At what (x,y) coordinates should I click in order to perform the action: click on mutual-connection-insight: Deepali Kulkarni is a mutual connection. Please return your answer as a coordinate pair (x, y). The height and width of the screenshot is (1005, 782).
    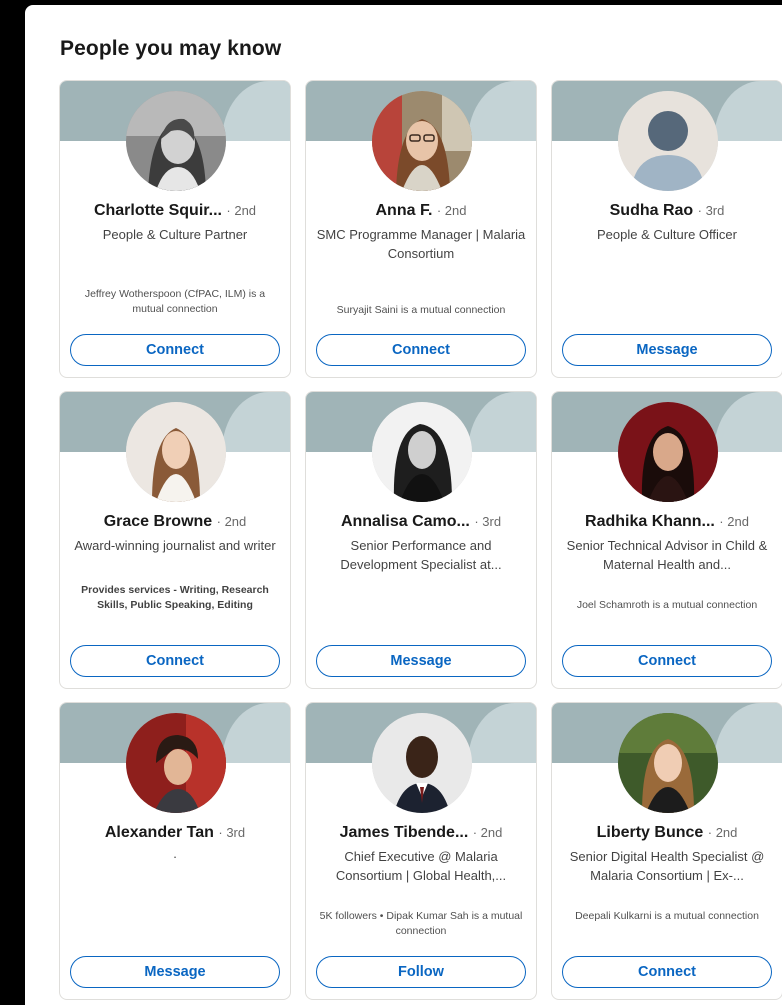
    Looking at the image, I should click on (667, 916).